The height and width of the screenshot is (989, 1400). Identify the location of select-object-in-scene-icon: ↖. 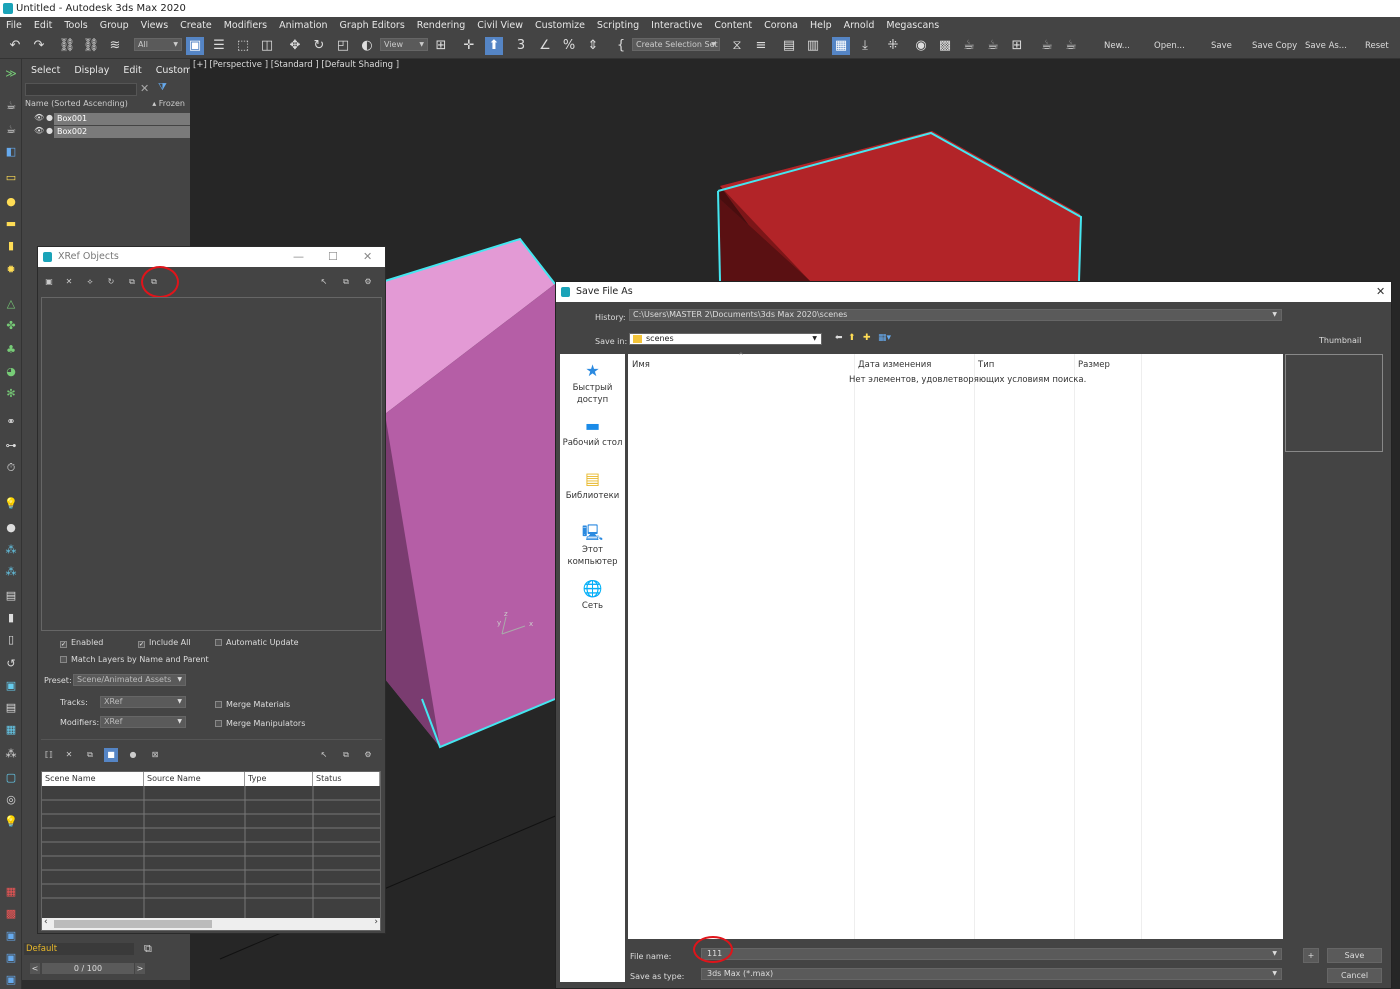
(324, 755).